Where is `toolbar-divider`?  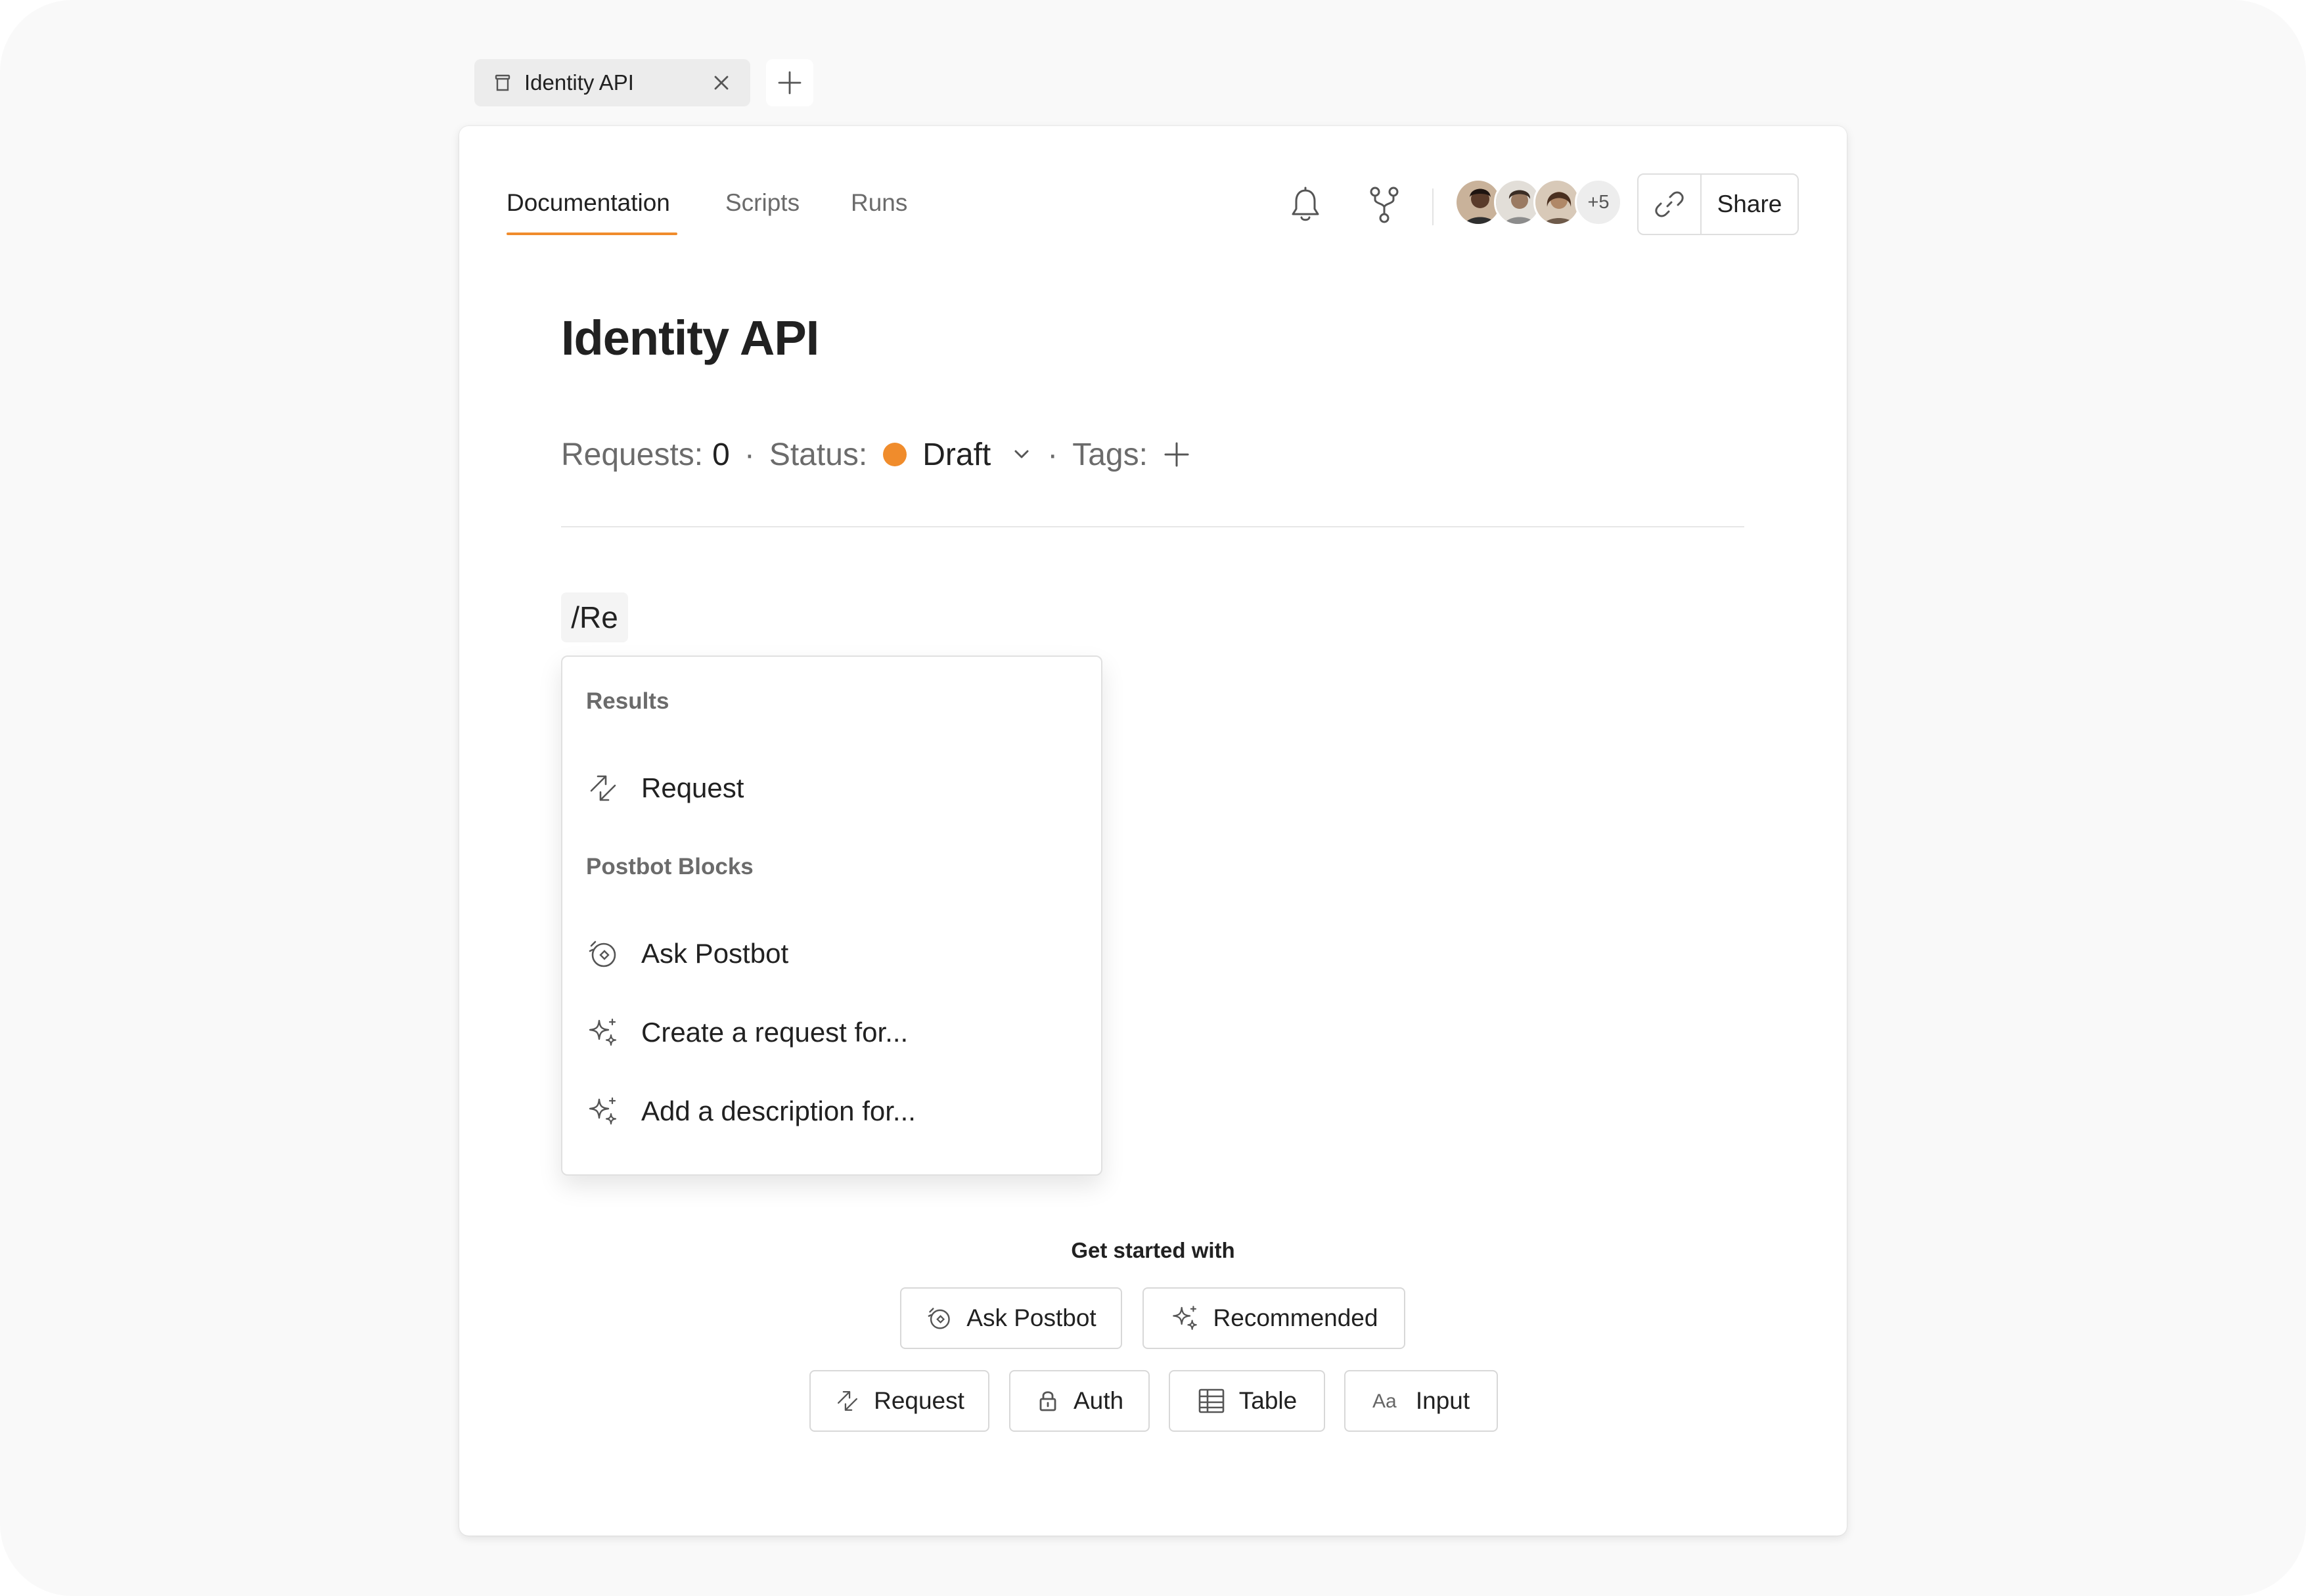 toolbar-divider is located at coordinates (1433, 206).